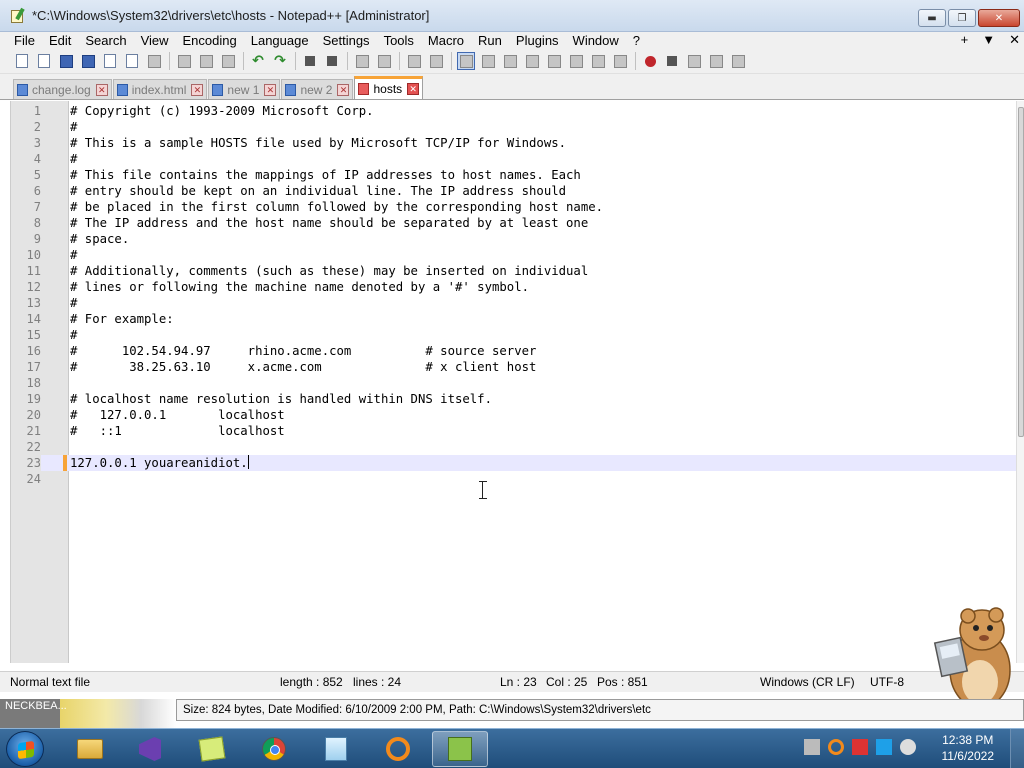 This screenshot has width=1024, height=768. What do you see at coordinates (514, 447) in the screenshot?
I see `editor-line: 22` at bounding box center [514, 447].